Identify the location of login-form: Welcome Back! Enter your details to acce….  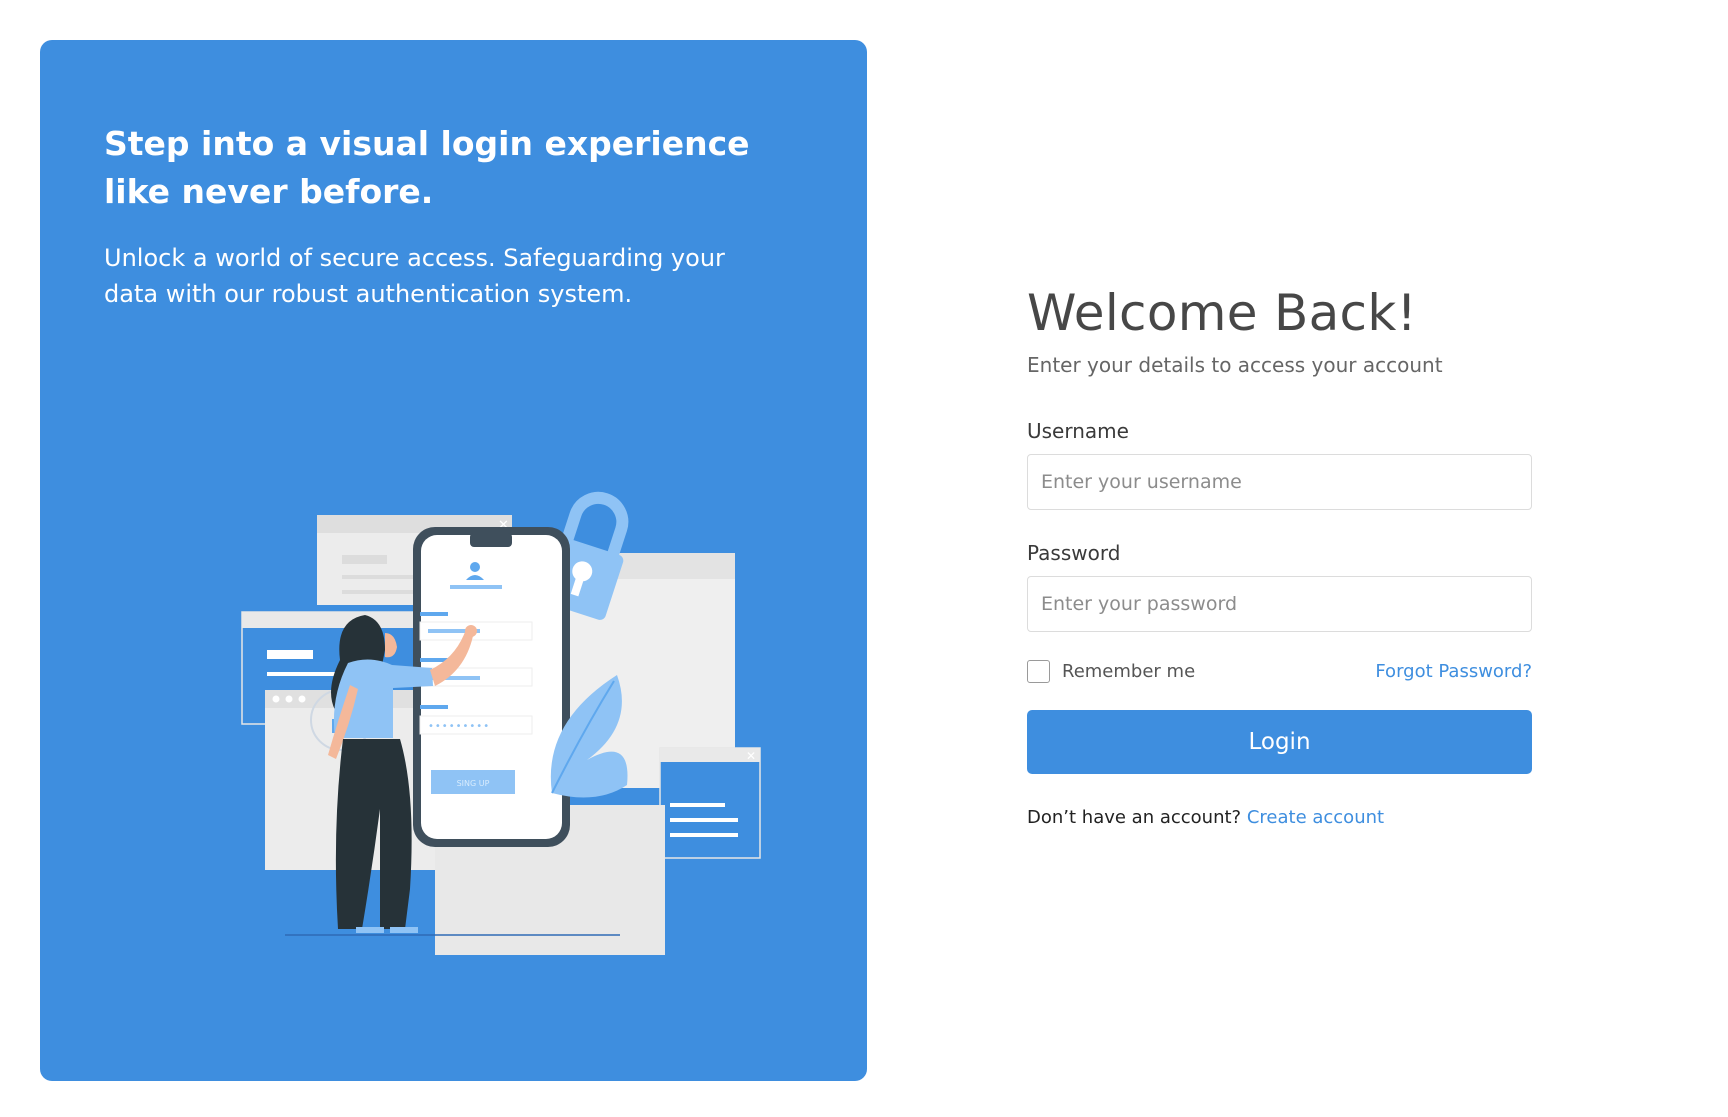
(1279, 555).